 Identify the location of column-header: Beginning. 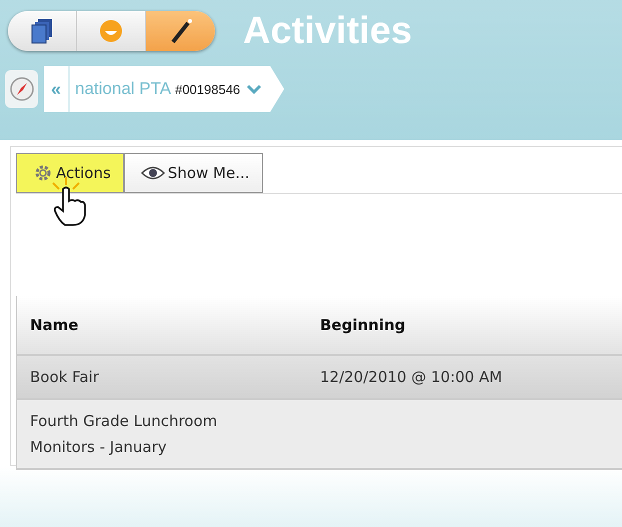
(362, 325).